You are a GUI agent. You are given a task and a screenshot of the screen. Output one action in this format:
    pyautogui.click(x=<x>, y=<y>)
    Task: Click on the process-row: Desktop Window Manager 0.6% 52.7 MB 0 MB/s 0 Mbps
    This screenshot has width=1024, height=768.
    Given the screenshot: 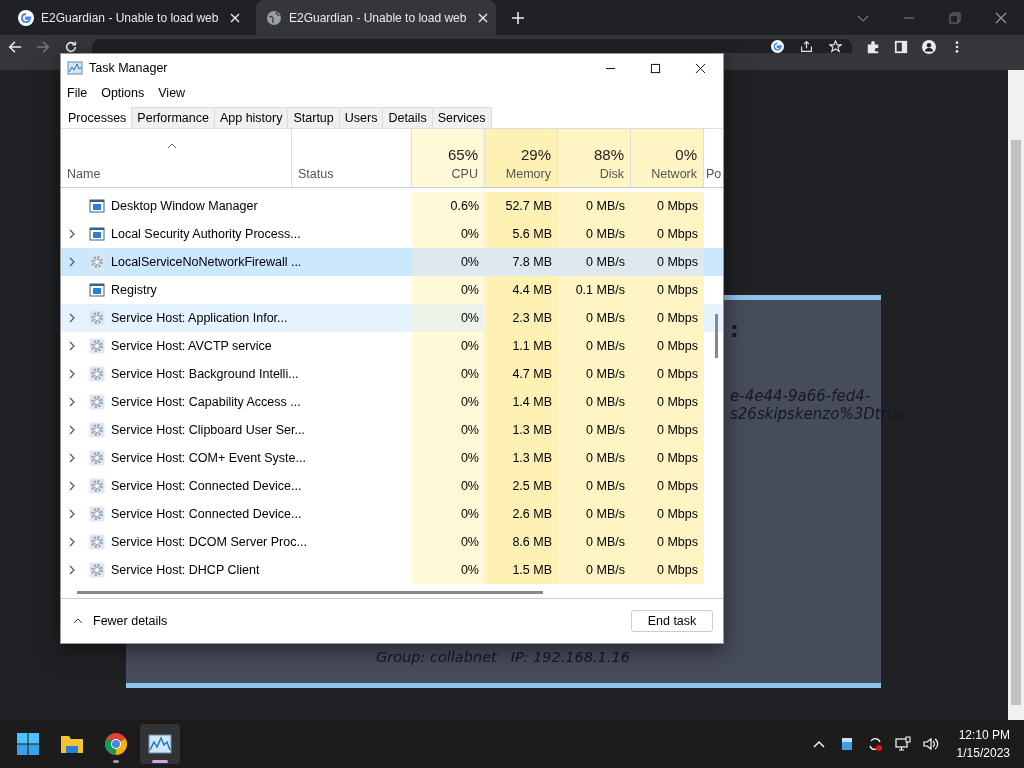 What is the action you would take?
    pyautogui.click(x=392, y=206)
    